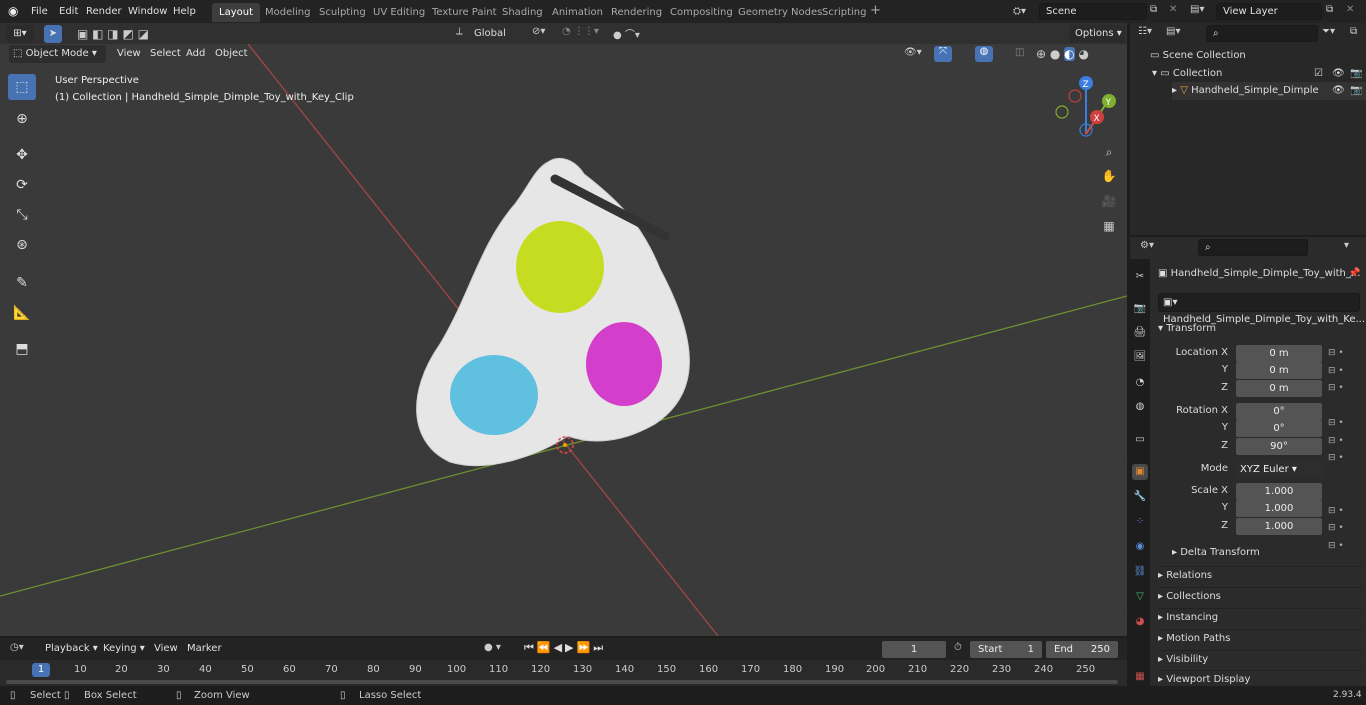 The image size is (1366, 705). Describe the element at coordinates (522, 12) in the screenshot. I see `tab-shading: Shading` at that location.